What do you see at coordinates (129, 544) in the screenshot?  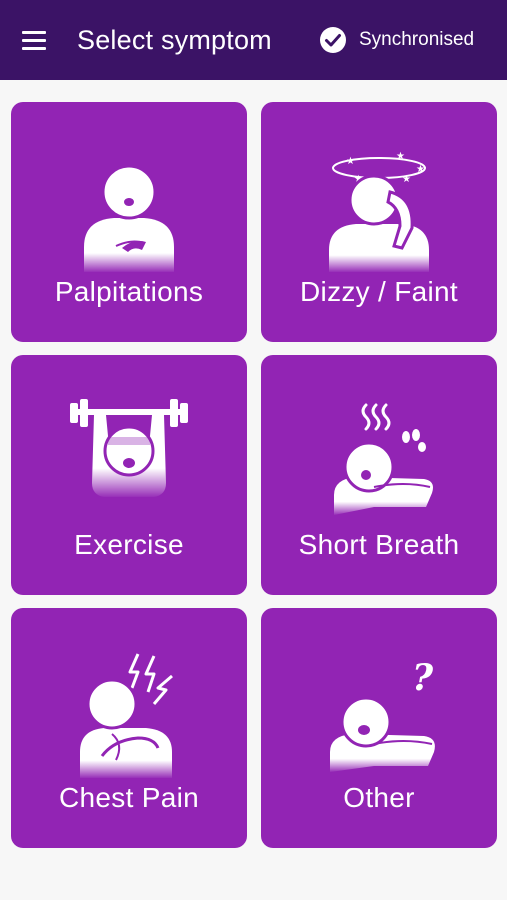 I see `symptom-label: Exercise` at bounding box center [129, 544].